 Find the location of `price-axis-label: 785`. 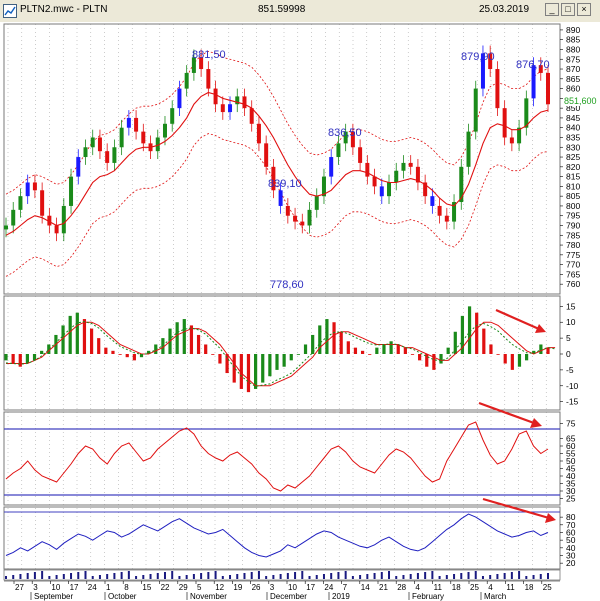

price-axis-label: 785 is located at coordinates (573, 235).